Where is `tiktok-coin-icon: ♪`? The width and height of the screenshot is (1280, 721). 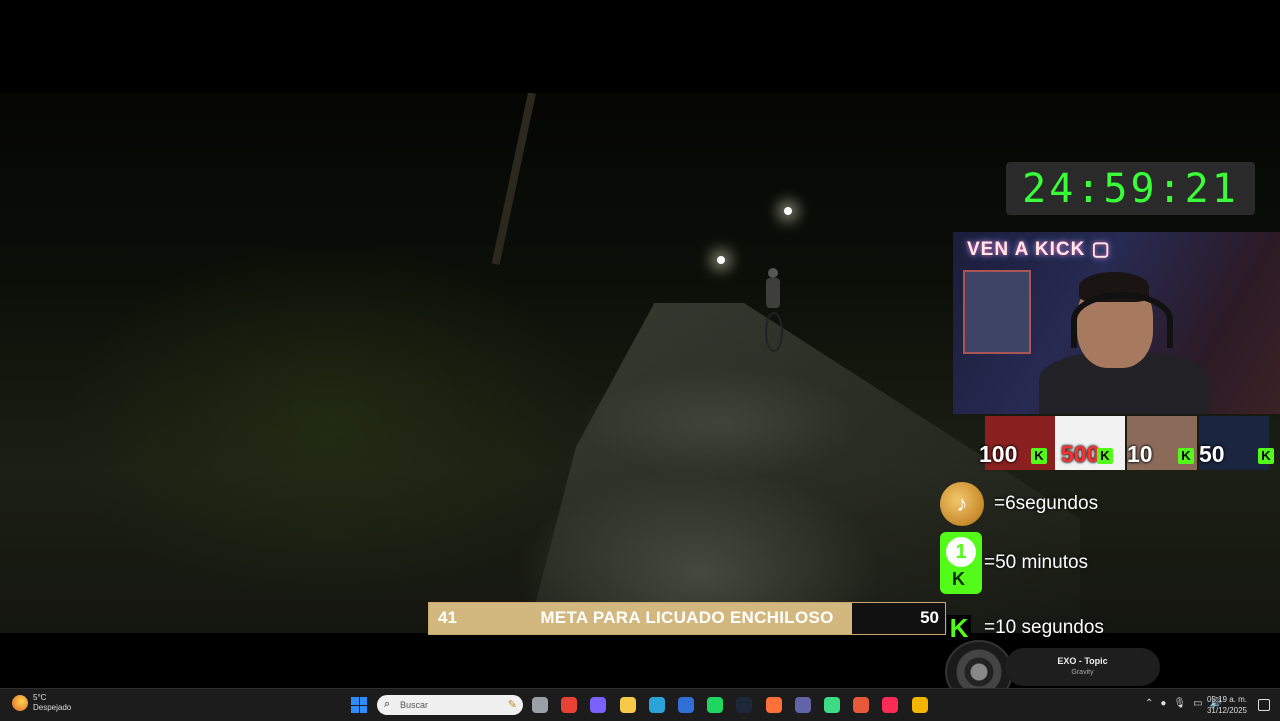 tiktok-coin-icon: ♪ is located at coordinates (962, 504).